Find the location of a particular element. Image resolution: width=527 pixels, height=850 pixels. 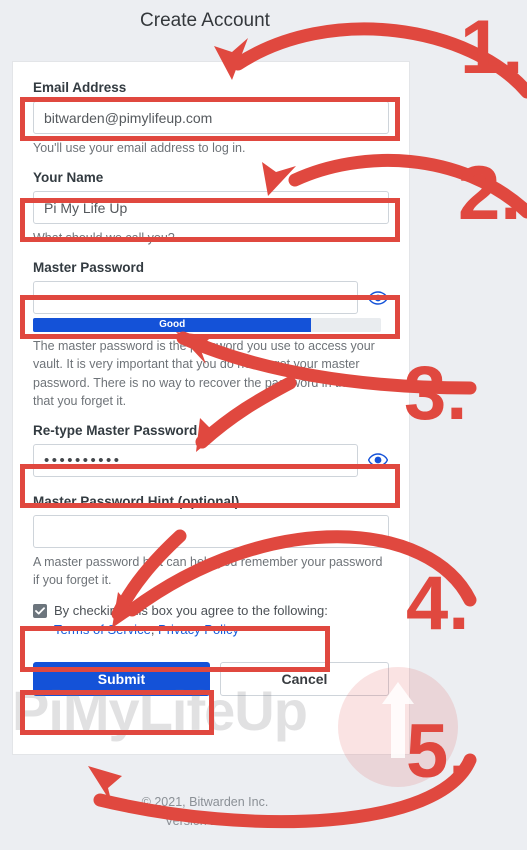

footer-copyright: © 2021, Bitwarden Inc. is located at coordinates (205, 802).